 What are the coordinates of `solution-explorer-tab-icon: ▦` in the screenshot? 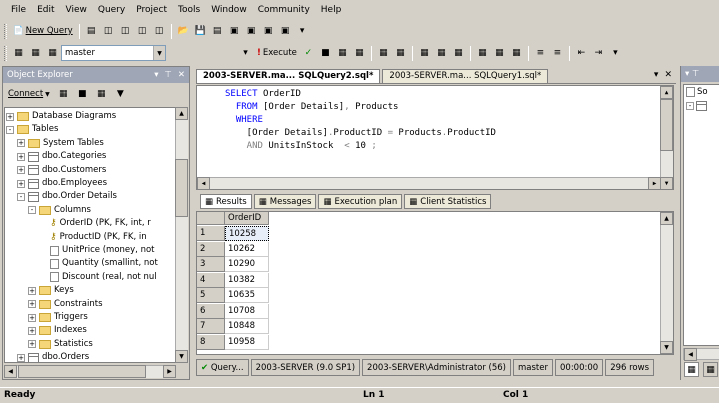 It's located at (691, 369).